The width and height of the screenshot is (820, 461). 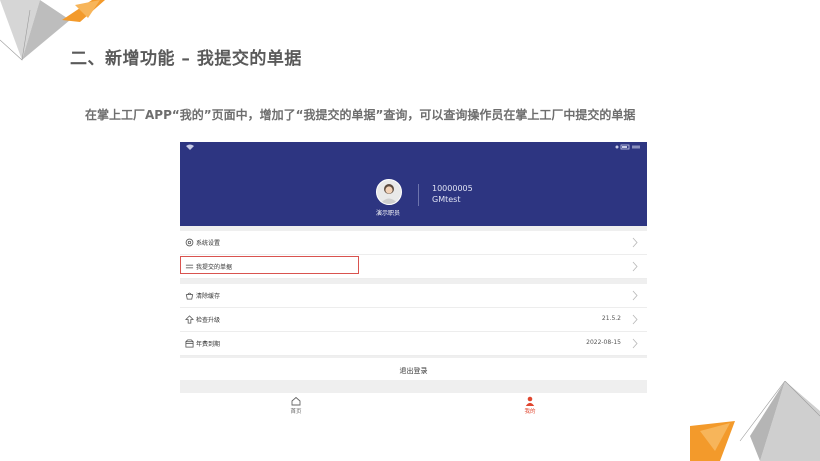 I want to click on avatar, so click(x=389, y=192).